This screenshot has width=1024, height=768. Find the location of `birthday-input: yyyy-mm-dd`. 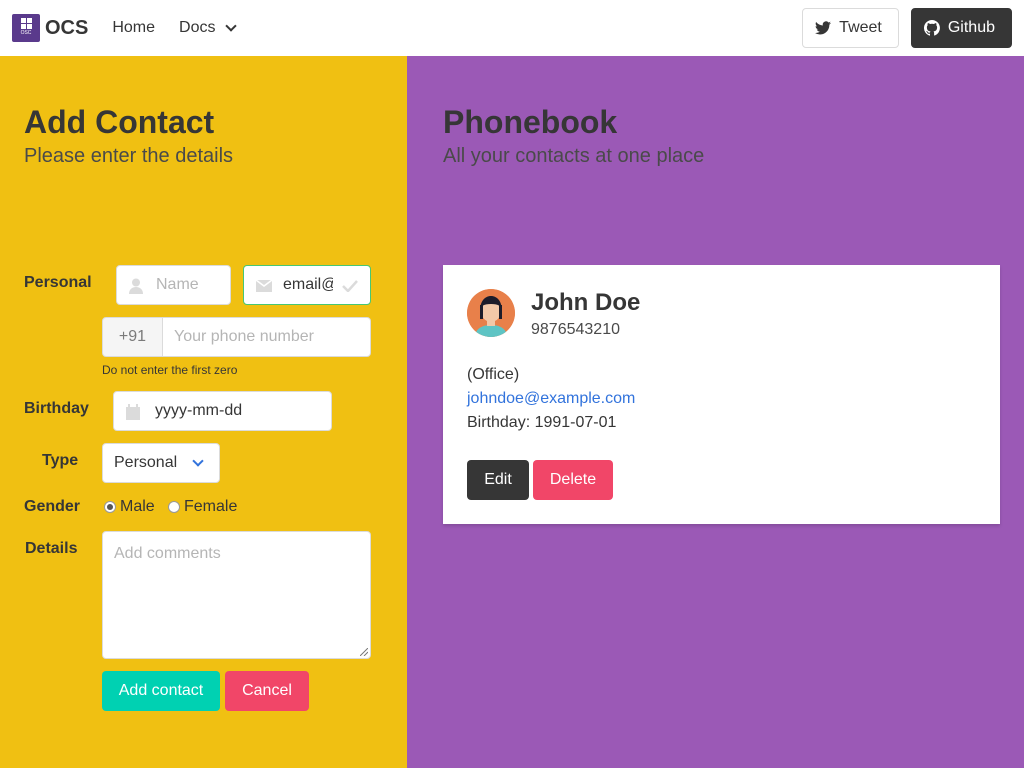

birthday-input: yyyy-mm-dd is located at coordinates (222, 411).